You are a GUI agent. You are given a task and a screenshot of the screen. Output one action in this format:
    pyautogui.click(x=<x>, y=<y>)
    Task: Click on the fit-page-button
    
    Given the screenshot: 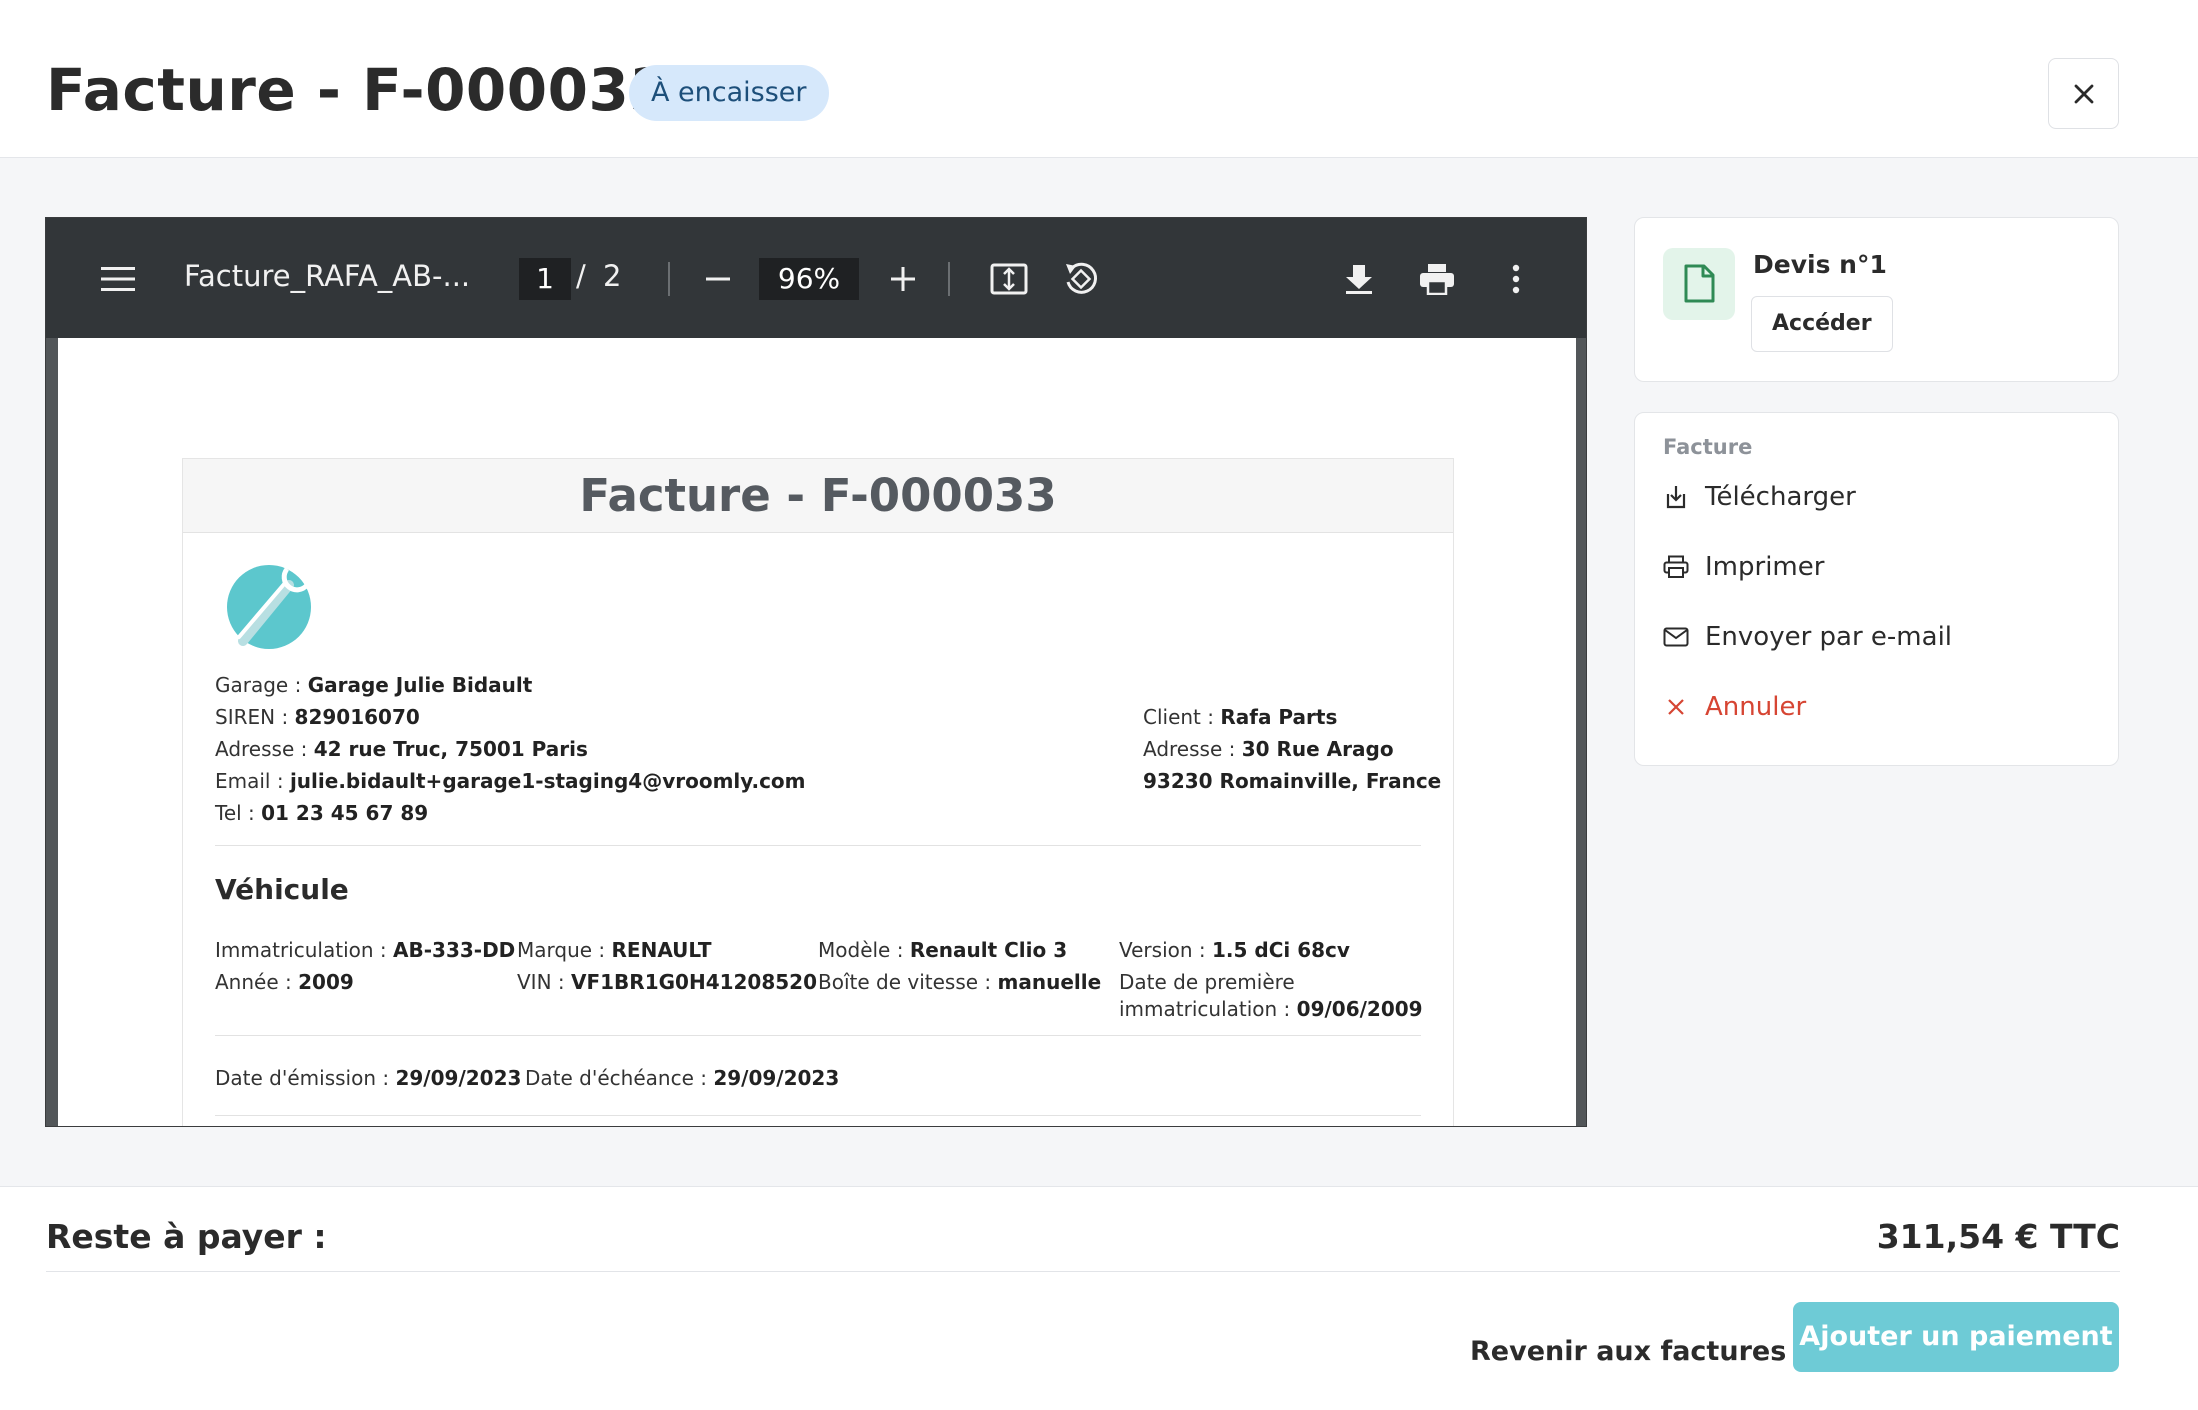 What is the action you would take?
    pyautogui.click(x=1009, y=279)
    